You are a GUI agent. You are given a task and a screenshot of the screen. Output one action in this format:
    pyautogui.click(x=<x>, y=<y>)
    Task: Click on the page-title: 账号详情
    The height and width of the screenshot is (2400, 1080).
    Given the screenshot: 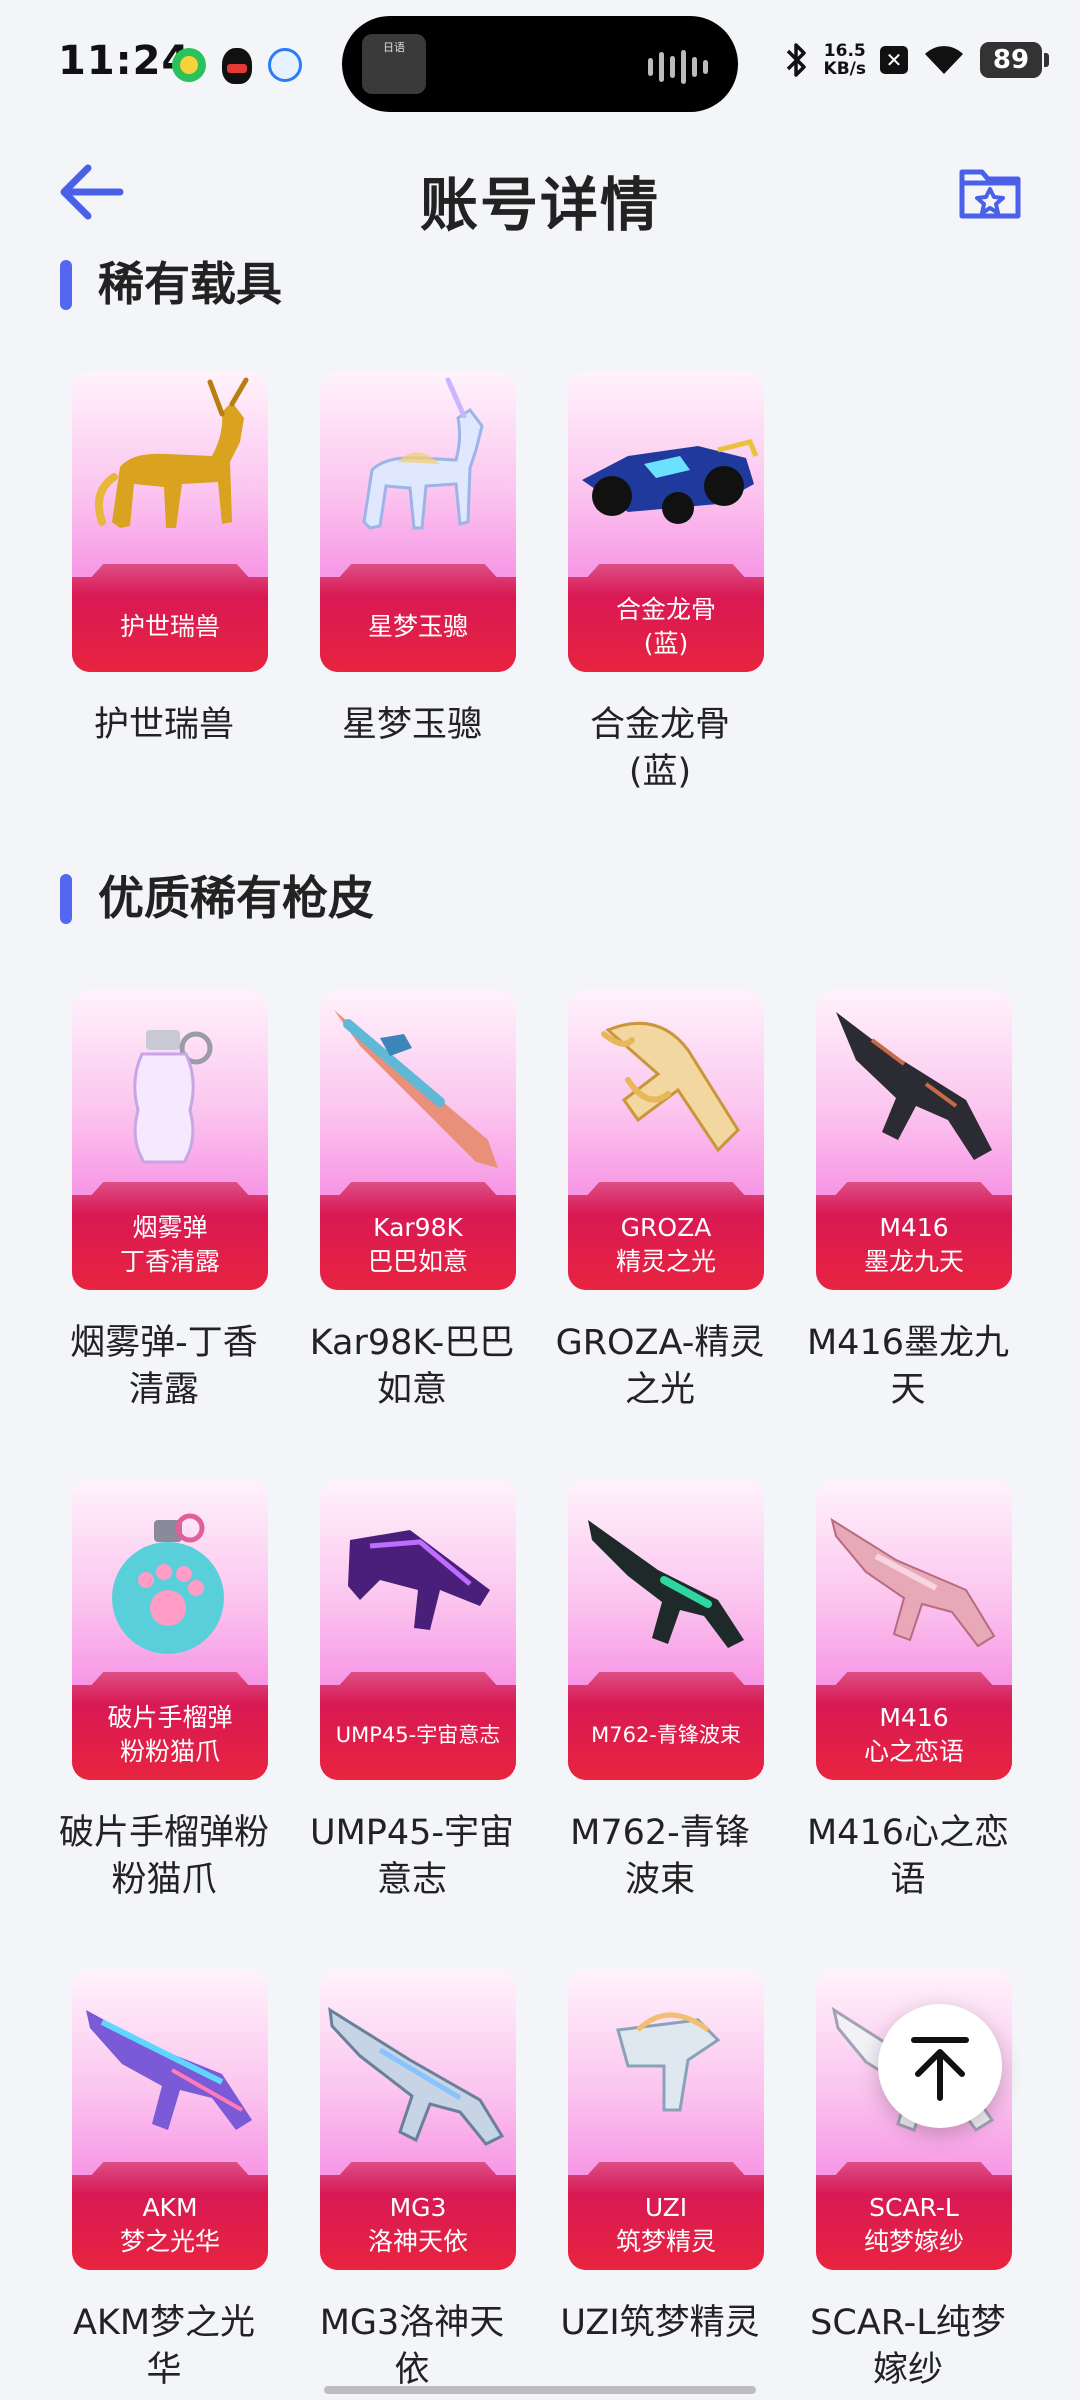 What is the action you would take?
    pyautogui.click(x=539, y=205)
    